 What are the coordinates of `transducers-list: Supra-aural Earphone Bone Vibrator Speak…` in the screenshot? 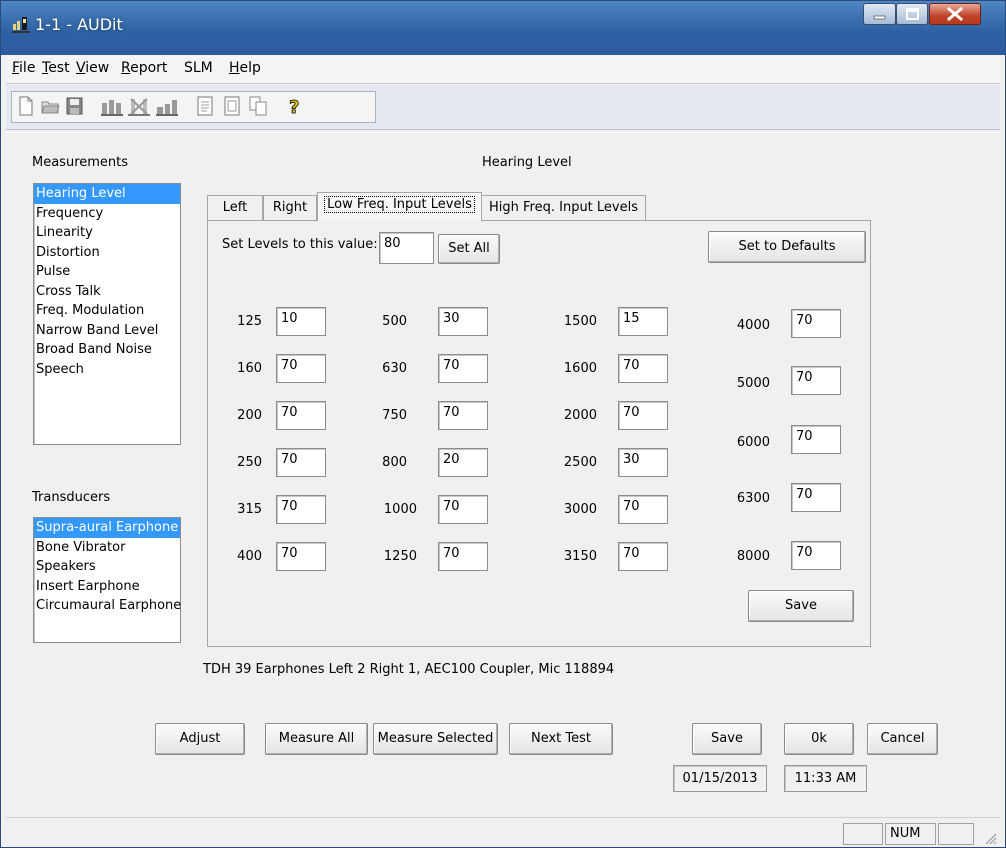 It's located at (107, 580).